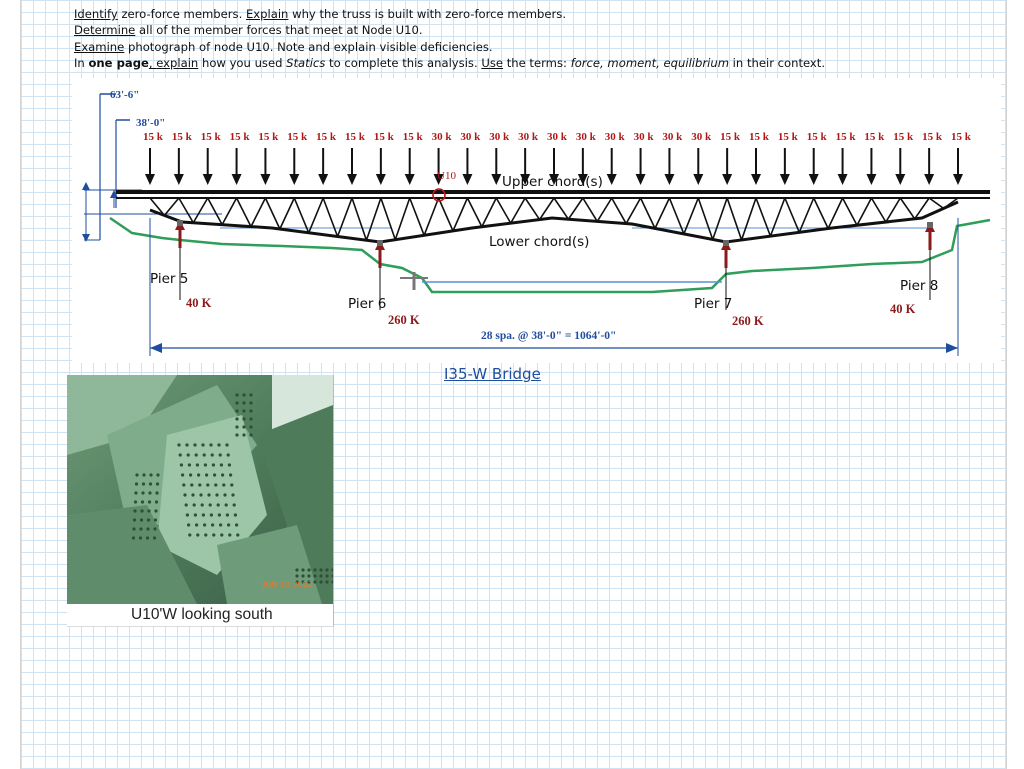 This screenshot has height=769, width=1024. What do you see at coordinates (550, 255) in the screenshot?
I see `ground-line` at bounding box center [550, 255].